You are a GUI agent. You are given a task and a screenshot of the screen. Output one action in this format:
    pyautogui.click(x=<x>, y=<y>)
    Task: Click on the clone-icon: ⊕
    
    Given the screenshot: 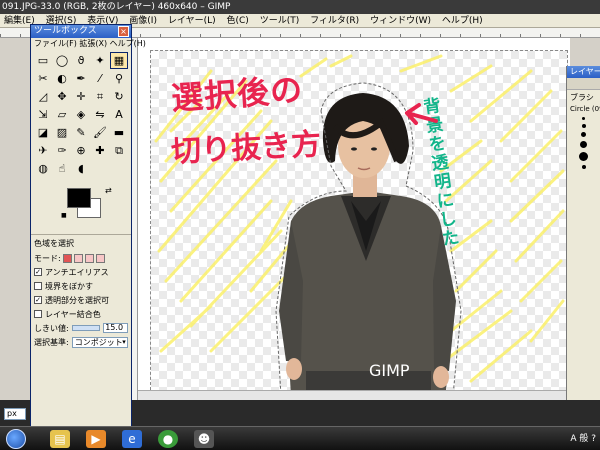 What is the action you would take?
    pyautogui.click(x=81, y=150)
    